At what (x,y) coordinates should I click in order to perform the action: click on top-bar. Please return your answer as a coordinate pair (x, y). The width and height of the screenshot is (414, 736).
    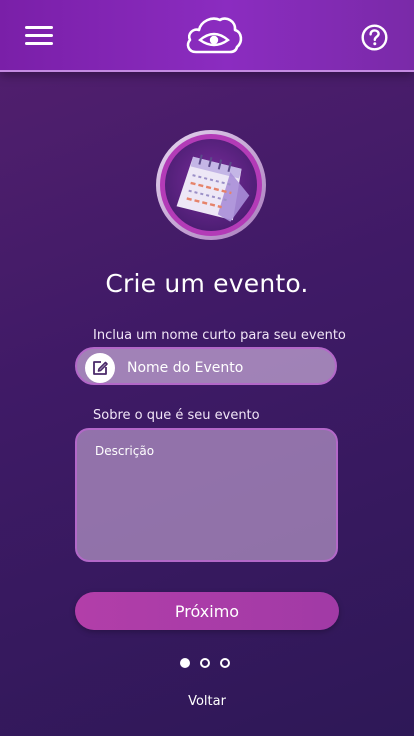
    Looking at the image, I should click on (207, 36).